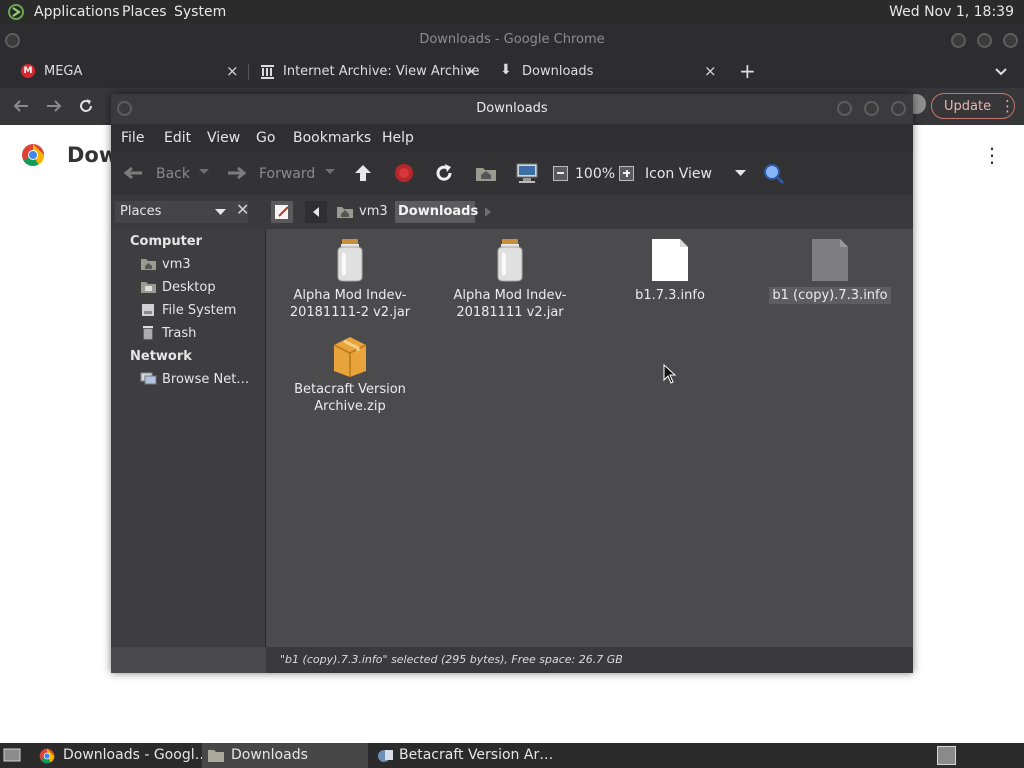 The width and height of the screenshot is (1024, 768). What do you see at coordinates (350, 260) in the screenshot?
I see `jar-file-icon` at bounding box center [350, 260].